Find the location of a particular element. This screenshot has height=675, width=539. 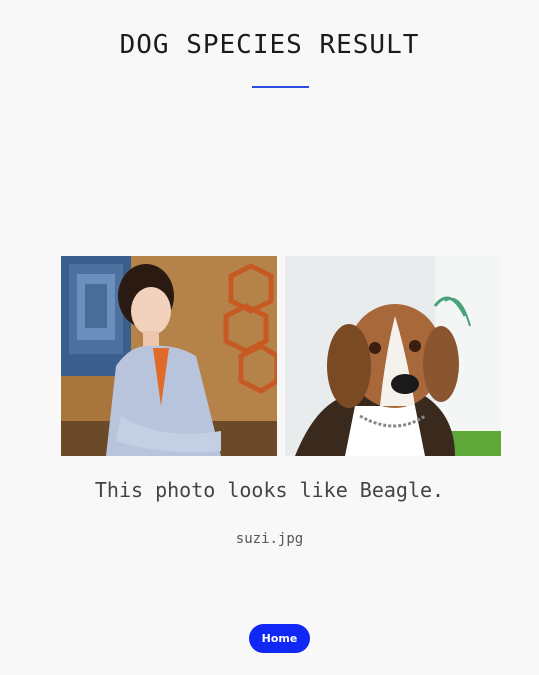

uploaded-filename: suzi.jpg is located at coordinates (269, 539).